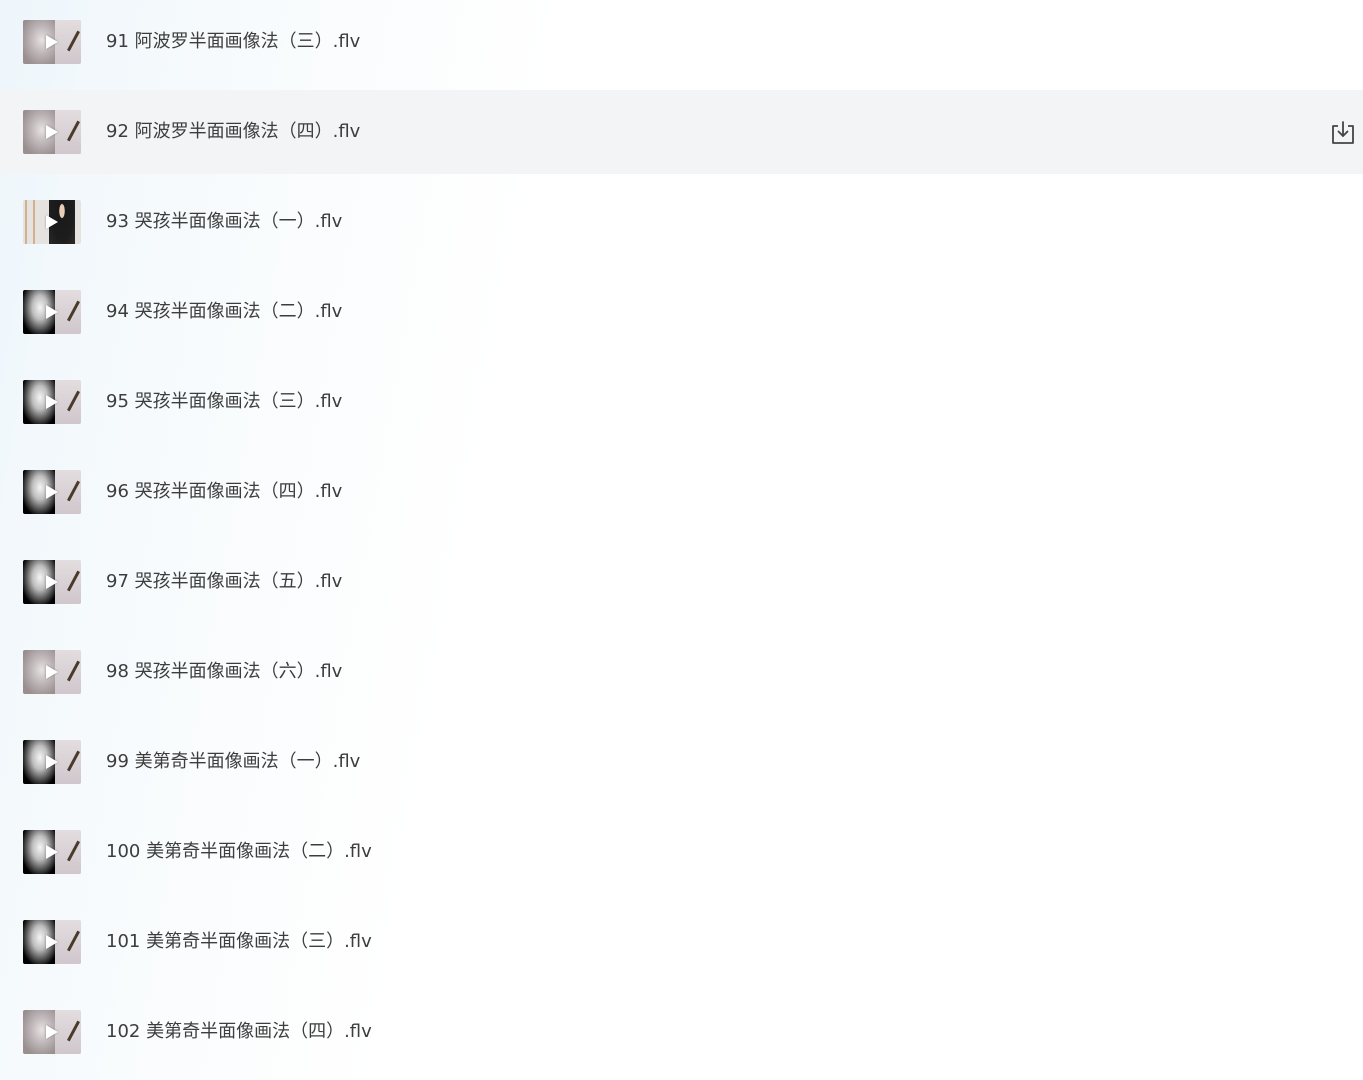 The width and height of the screenshot is (1363, 1080). Describe the element at coordinates (681, 942) in the screenshot. I see `file-row: 101 美第奇半面像画法（三）.flv` at that location.